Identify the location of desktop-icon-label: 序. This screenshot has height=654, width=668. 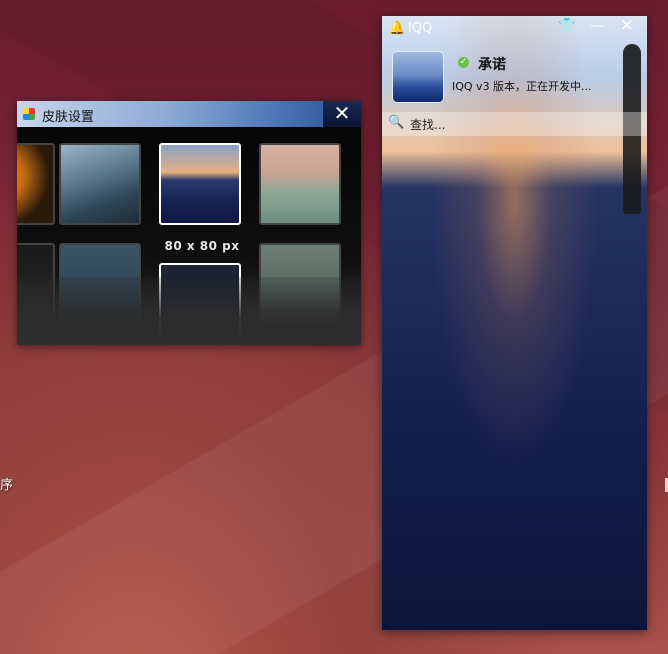
(6, 483).